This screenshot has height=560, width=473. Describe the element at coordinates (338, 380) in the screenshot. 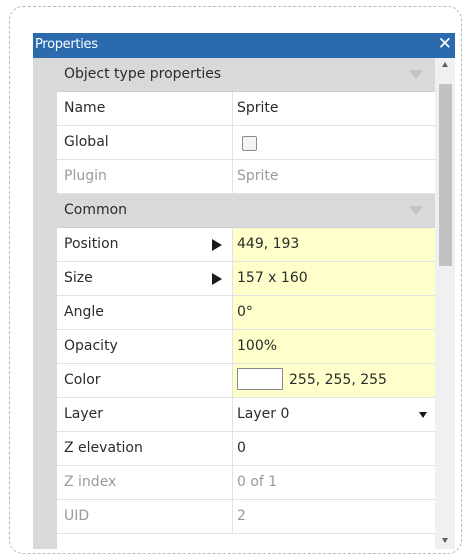

I see `color-value-text: 255, 255, 255` at that location.